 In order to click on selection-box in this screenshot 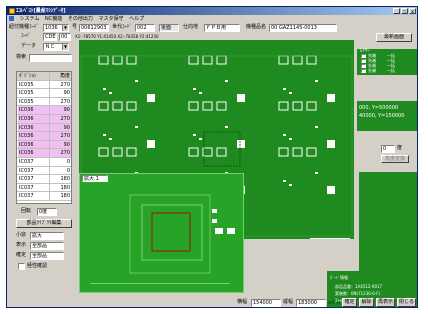, I will do `click(222, 149)`.